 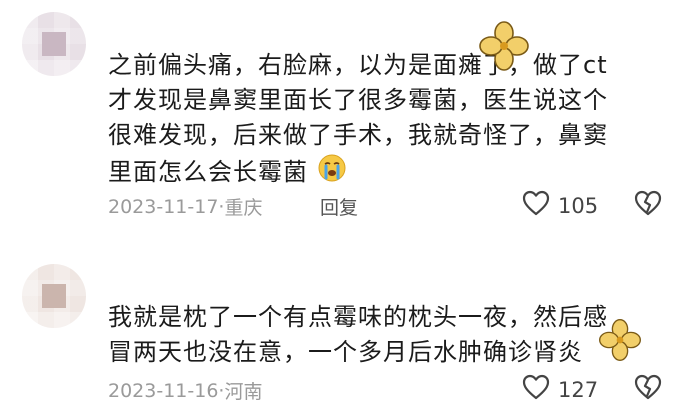 I want to click on like-count: 127, so click(x=578, y=389).